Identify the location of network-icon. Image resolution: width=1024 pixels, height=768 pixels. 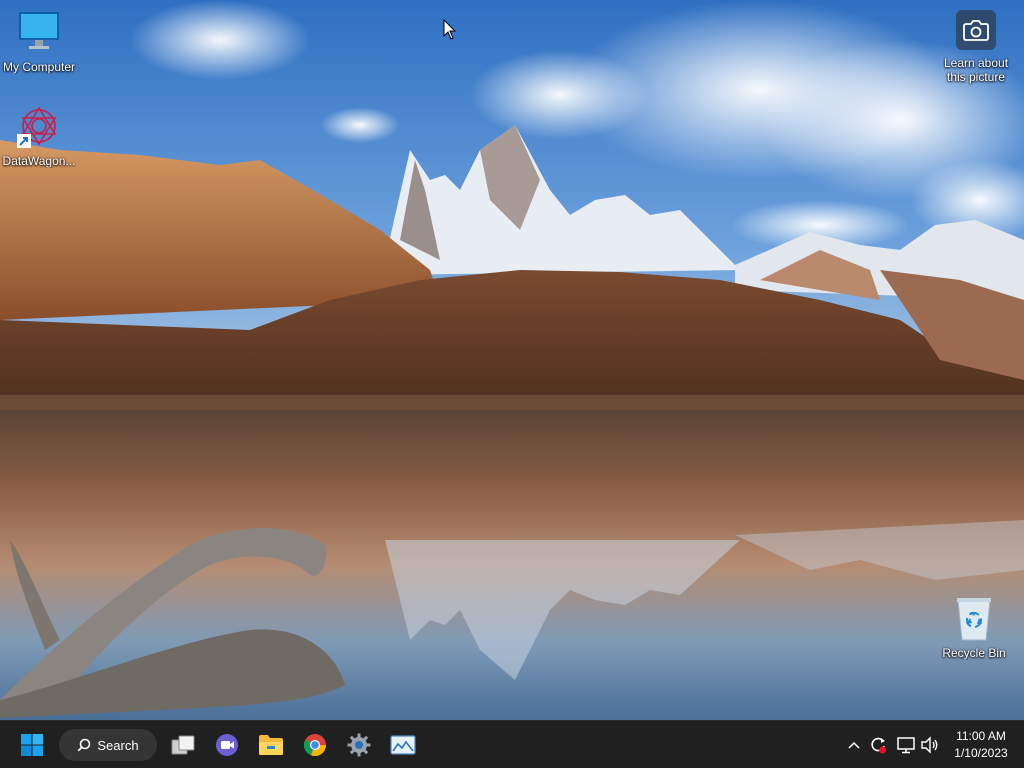
(906, 745).